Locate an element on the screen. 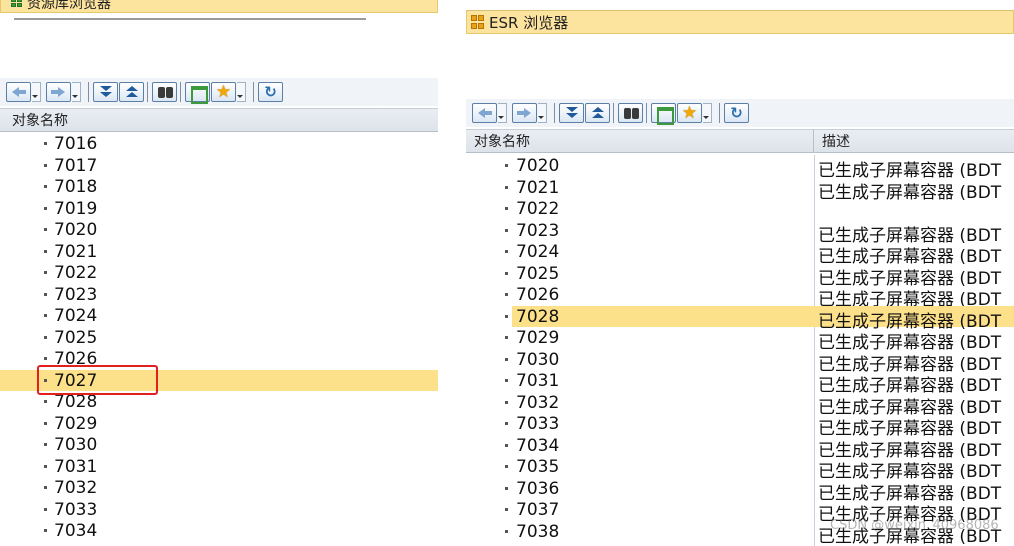  object-name: 7035 is located at coordinates (537, 467).